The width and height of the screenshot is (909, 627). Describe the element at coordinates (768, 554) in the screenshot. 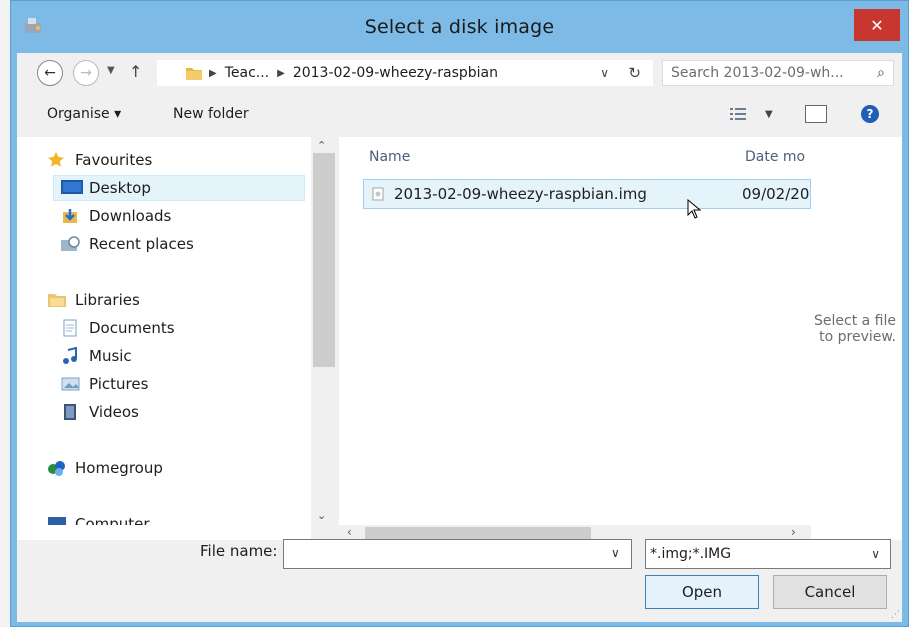

I see `file-type-filter-select: *.img;*.IMG ∨` at that location.